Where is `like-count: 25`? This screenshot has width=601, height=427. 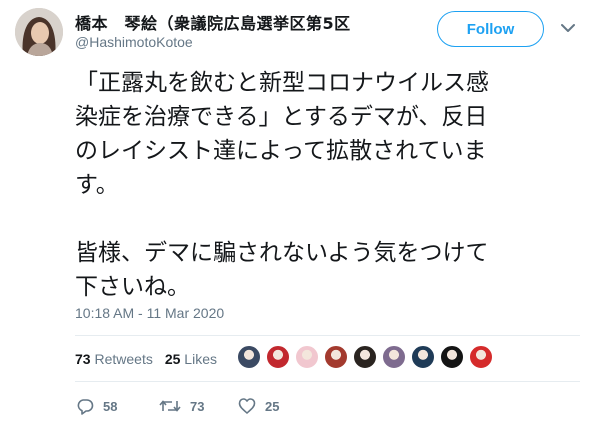 like-count: 25 is located at coordinates (272, 406).